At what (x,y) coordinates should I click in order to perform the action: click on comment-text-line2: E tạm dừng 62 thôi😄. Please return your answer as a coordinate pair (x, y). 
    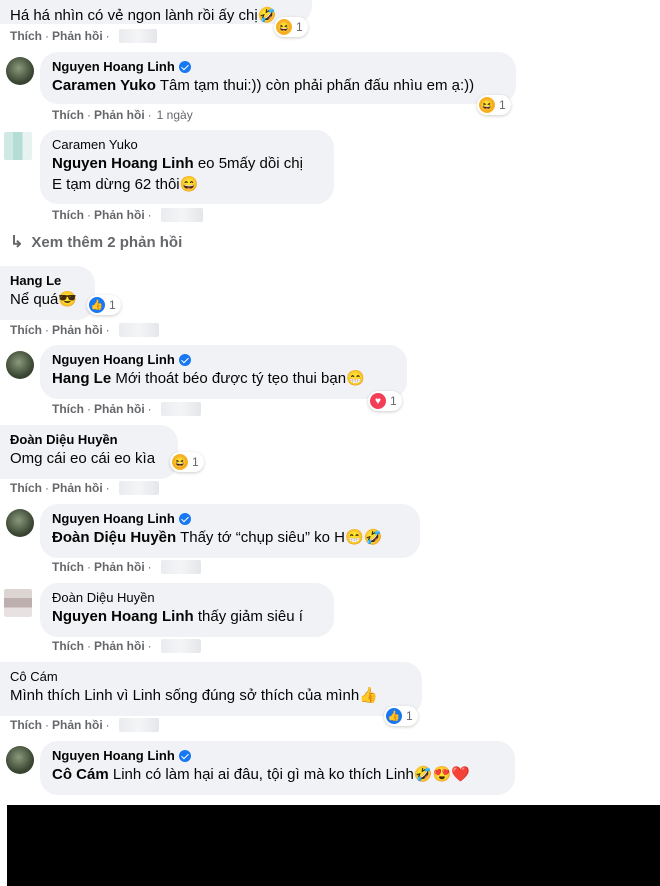
    Looking at the image, I should click on (125, 184).